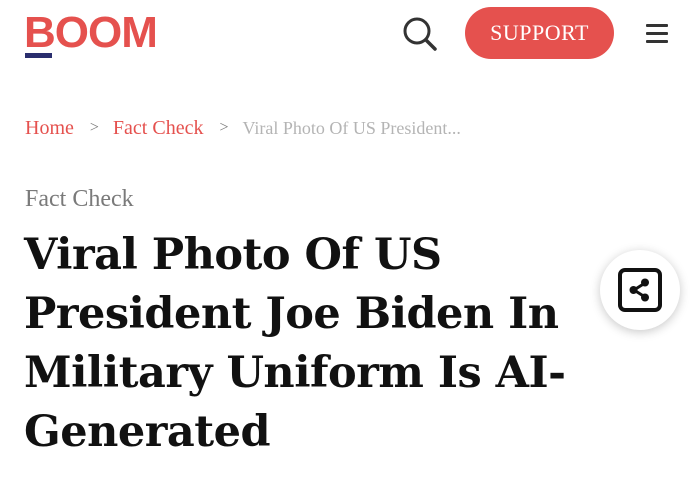  What do you see at coordinates (158, 128) in the screenshot?
I see `breadcrumb-section-link: Fact Check` at bounding box center [158, 128].